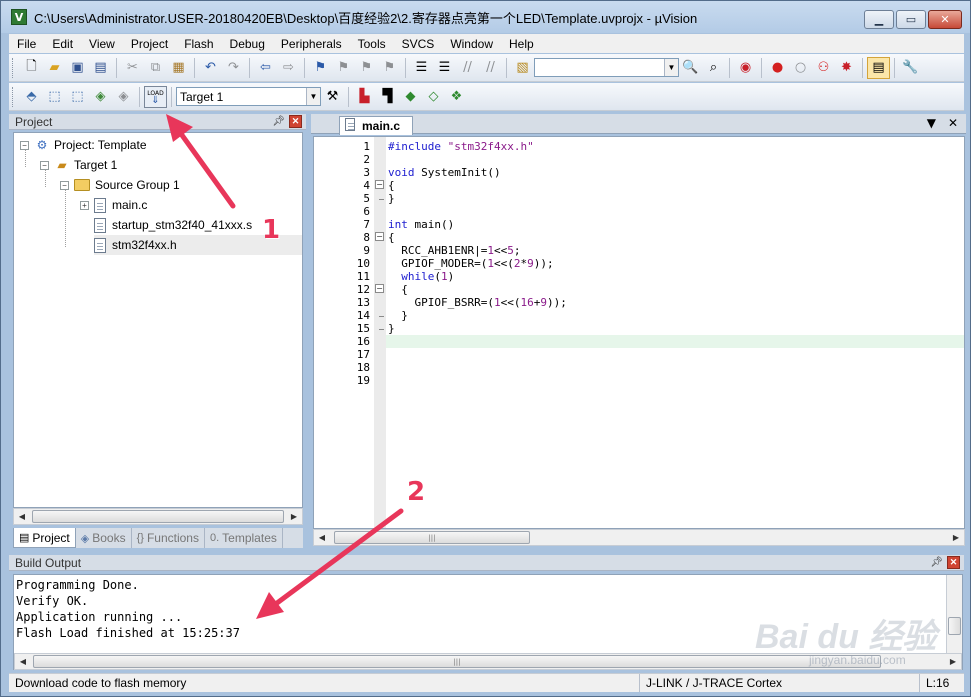 The height and width of the screenshot is (698, 971). I want to click on code-line: RCC_AHB1ENR|=1<<5;, so click(675, 250).